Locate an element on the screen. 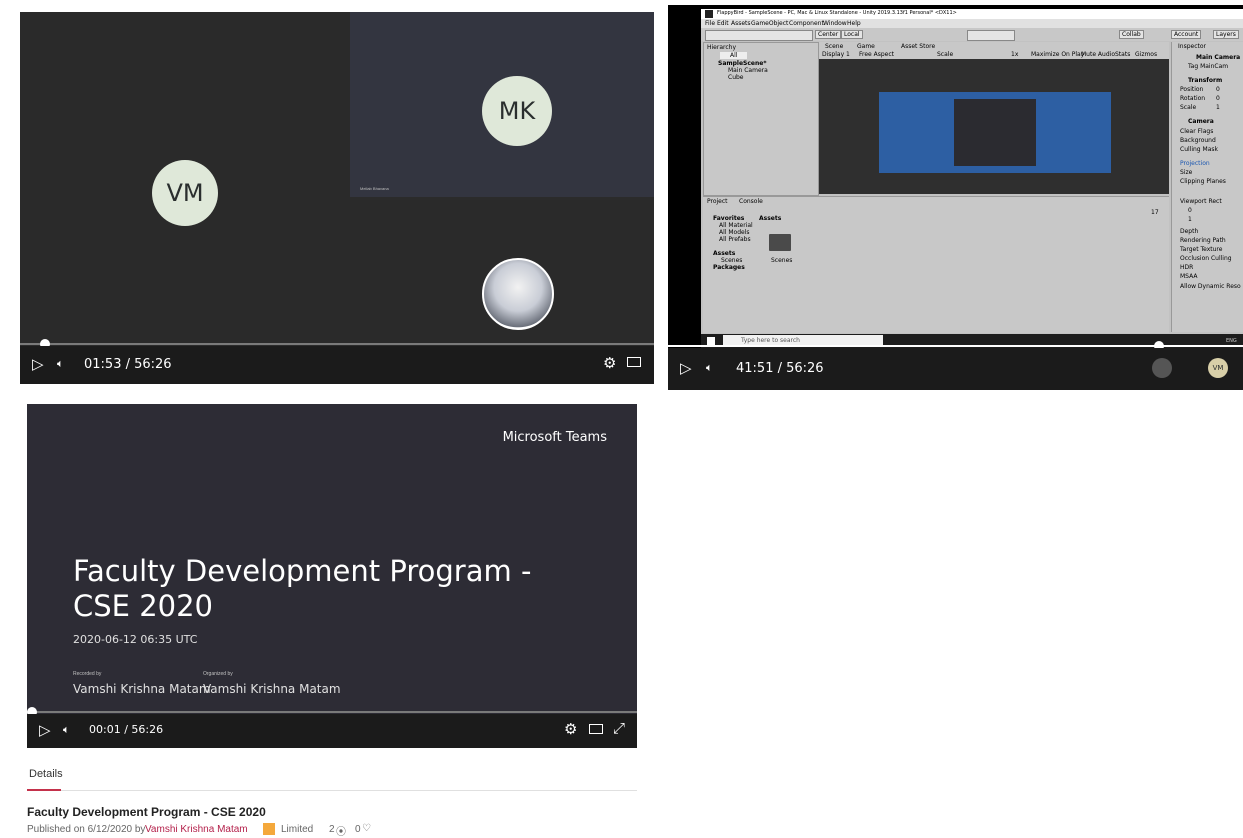  participant-tile-photo is located at coordinates (502, 272).